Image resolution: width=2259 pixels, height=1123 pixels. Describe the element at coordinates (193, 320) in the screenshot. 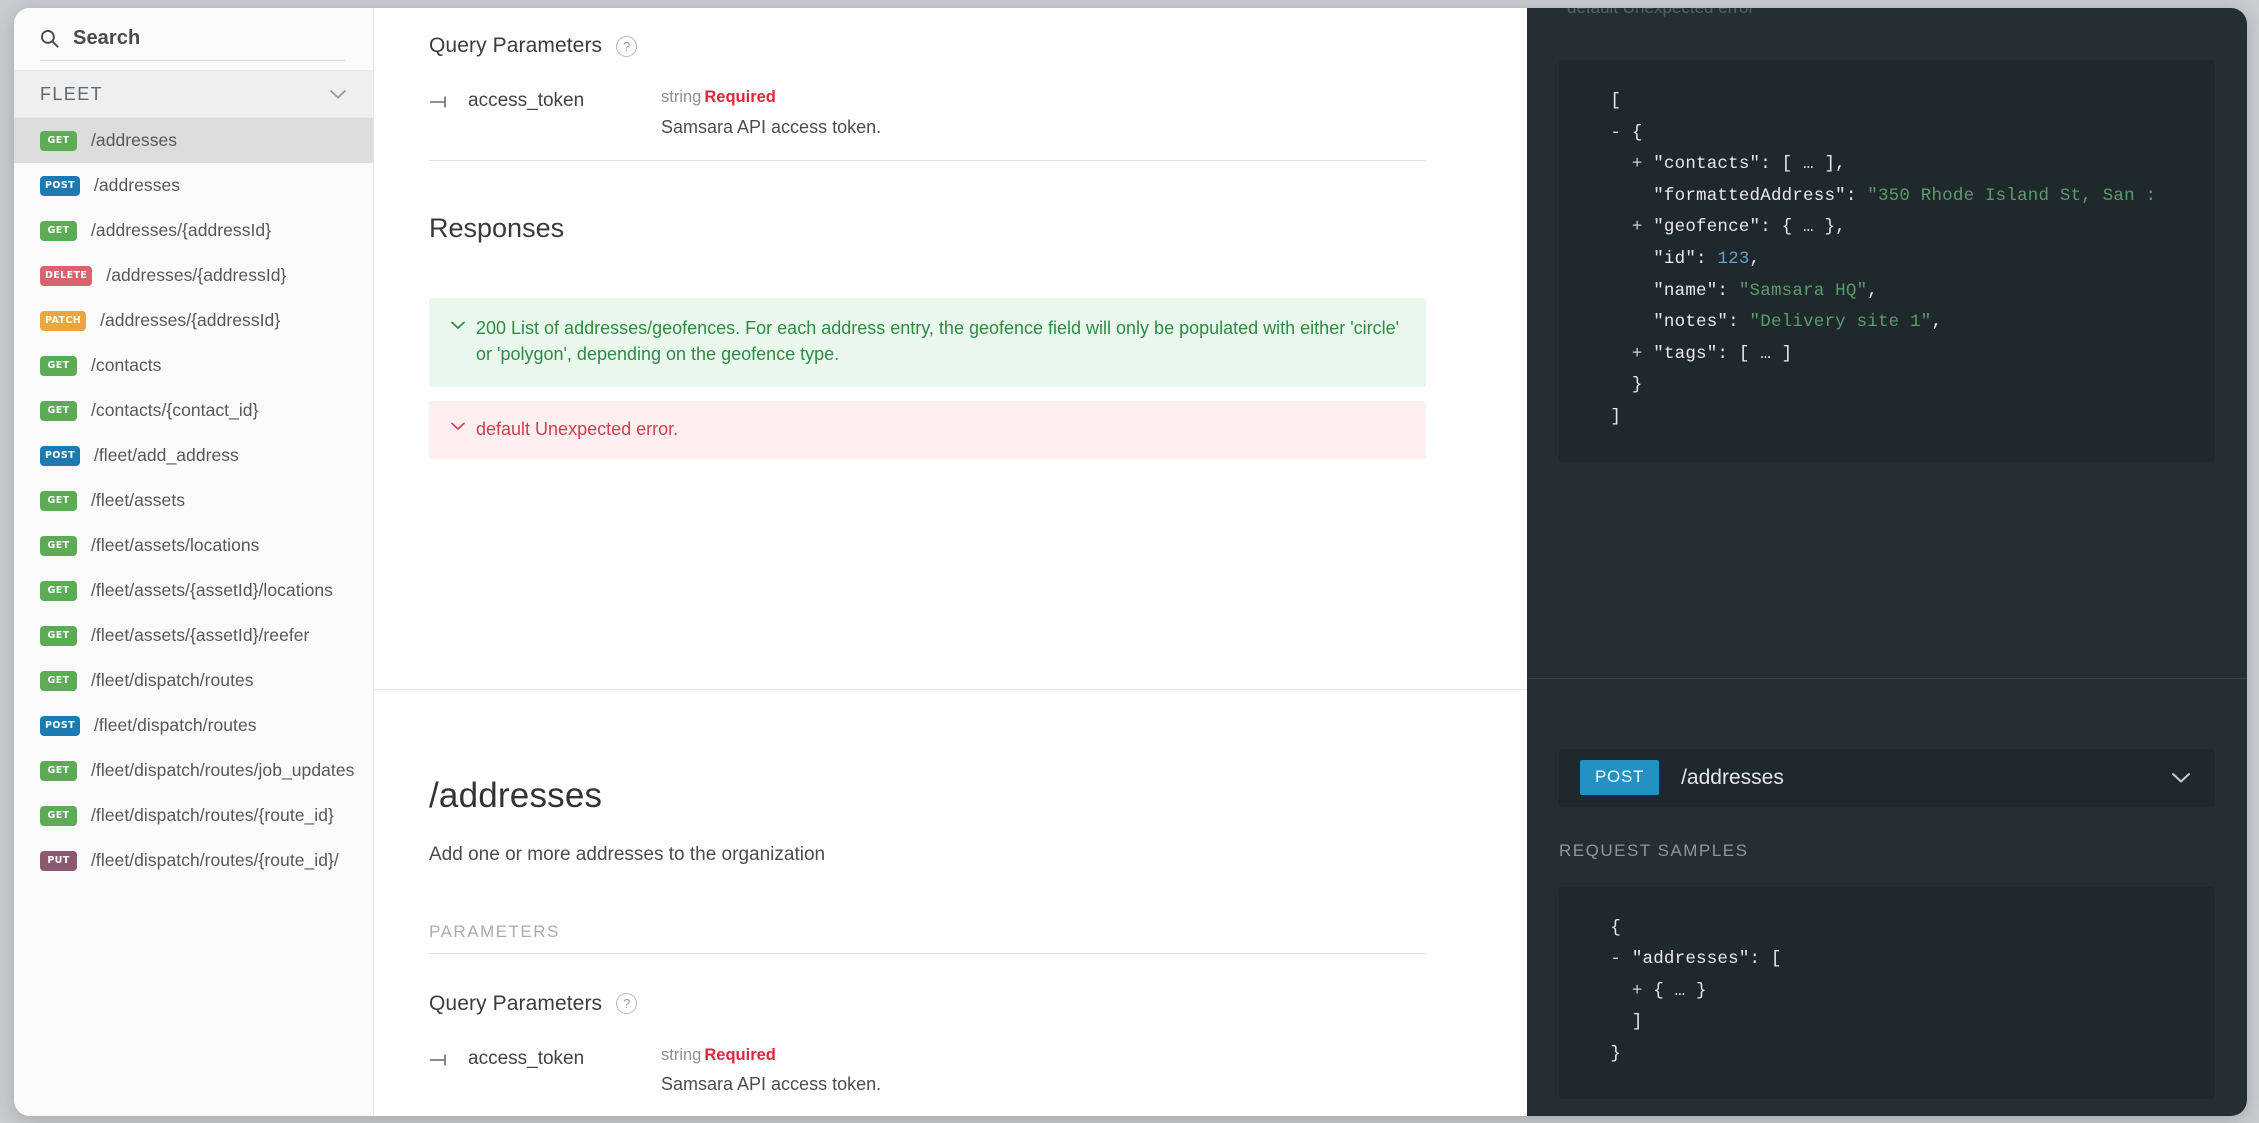

I see `sidebar-item-patch-4: PATCH/addresses/{addressId}` at that location.